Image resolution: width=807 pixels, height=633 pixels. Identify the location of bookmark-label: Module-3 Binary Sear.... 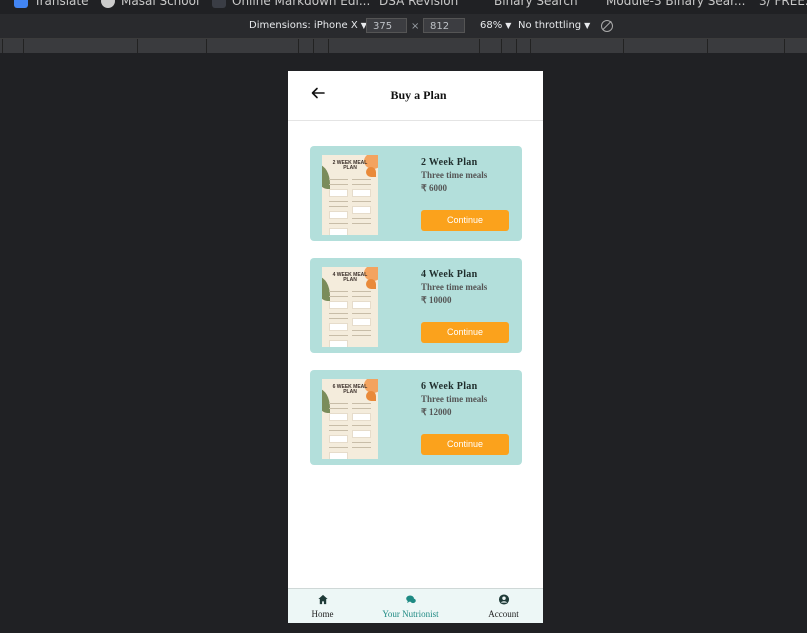
(676, 4).